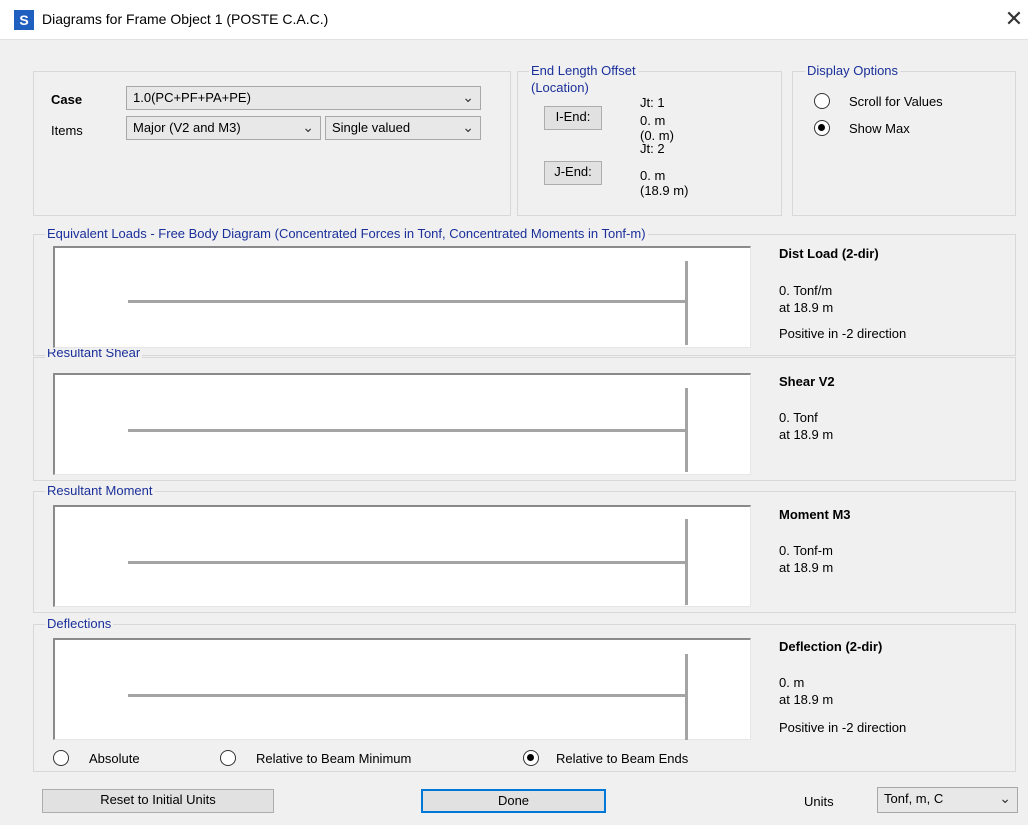 This screenshot has width=1028, height=825. What do you see at coordinates (653, 175) in the screenshot?
I see `j-end-offset: 0. m` at bounding box center [653, 175].